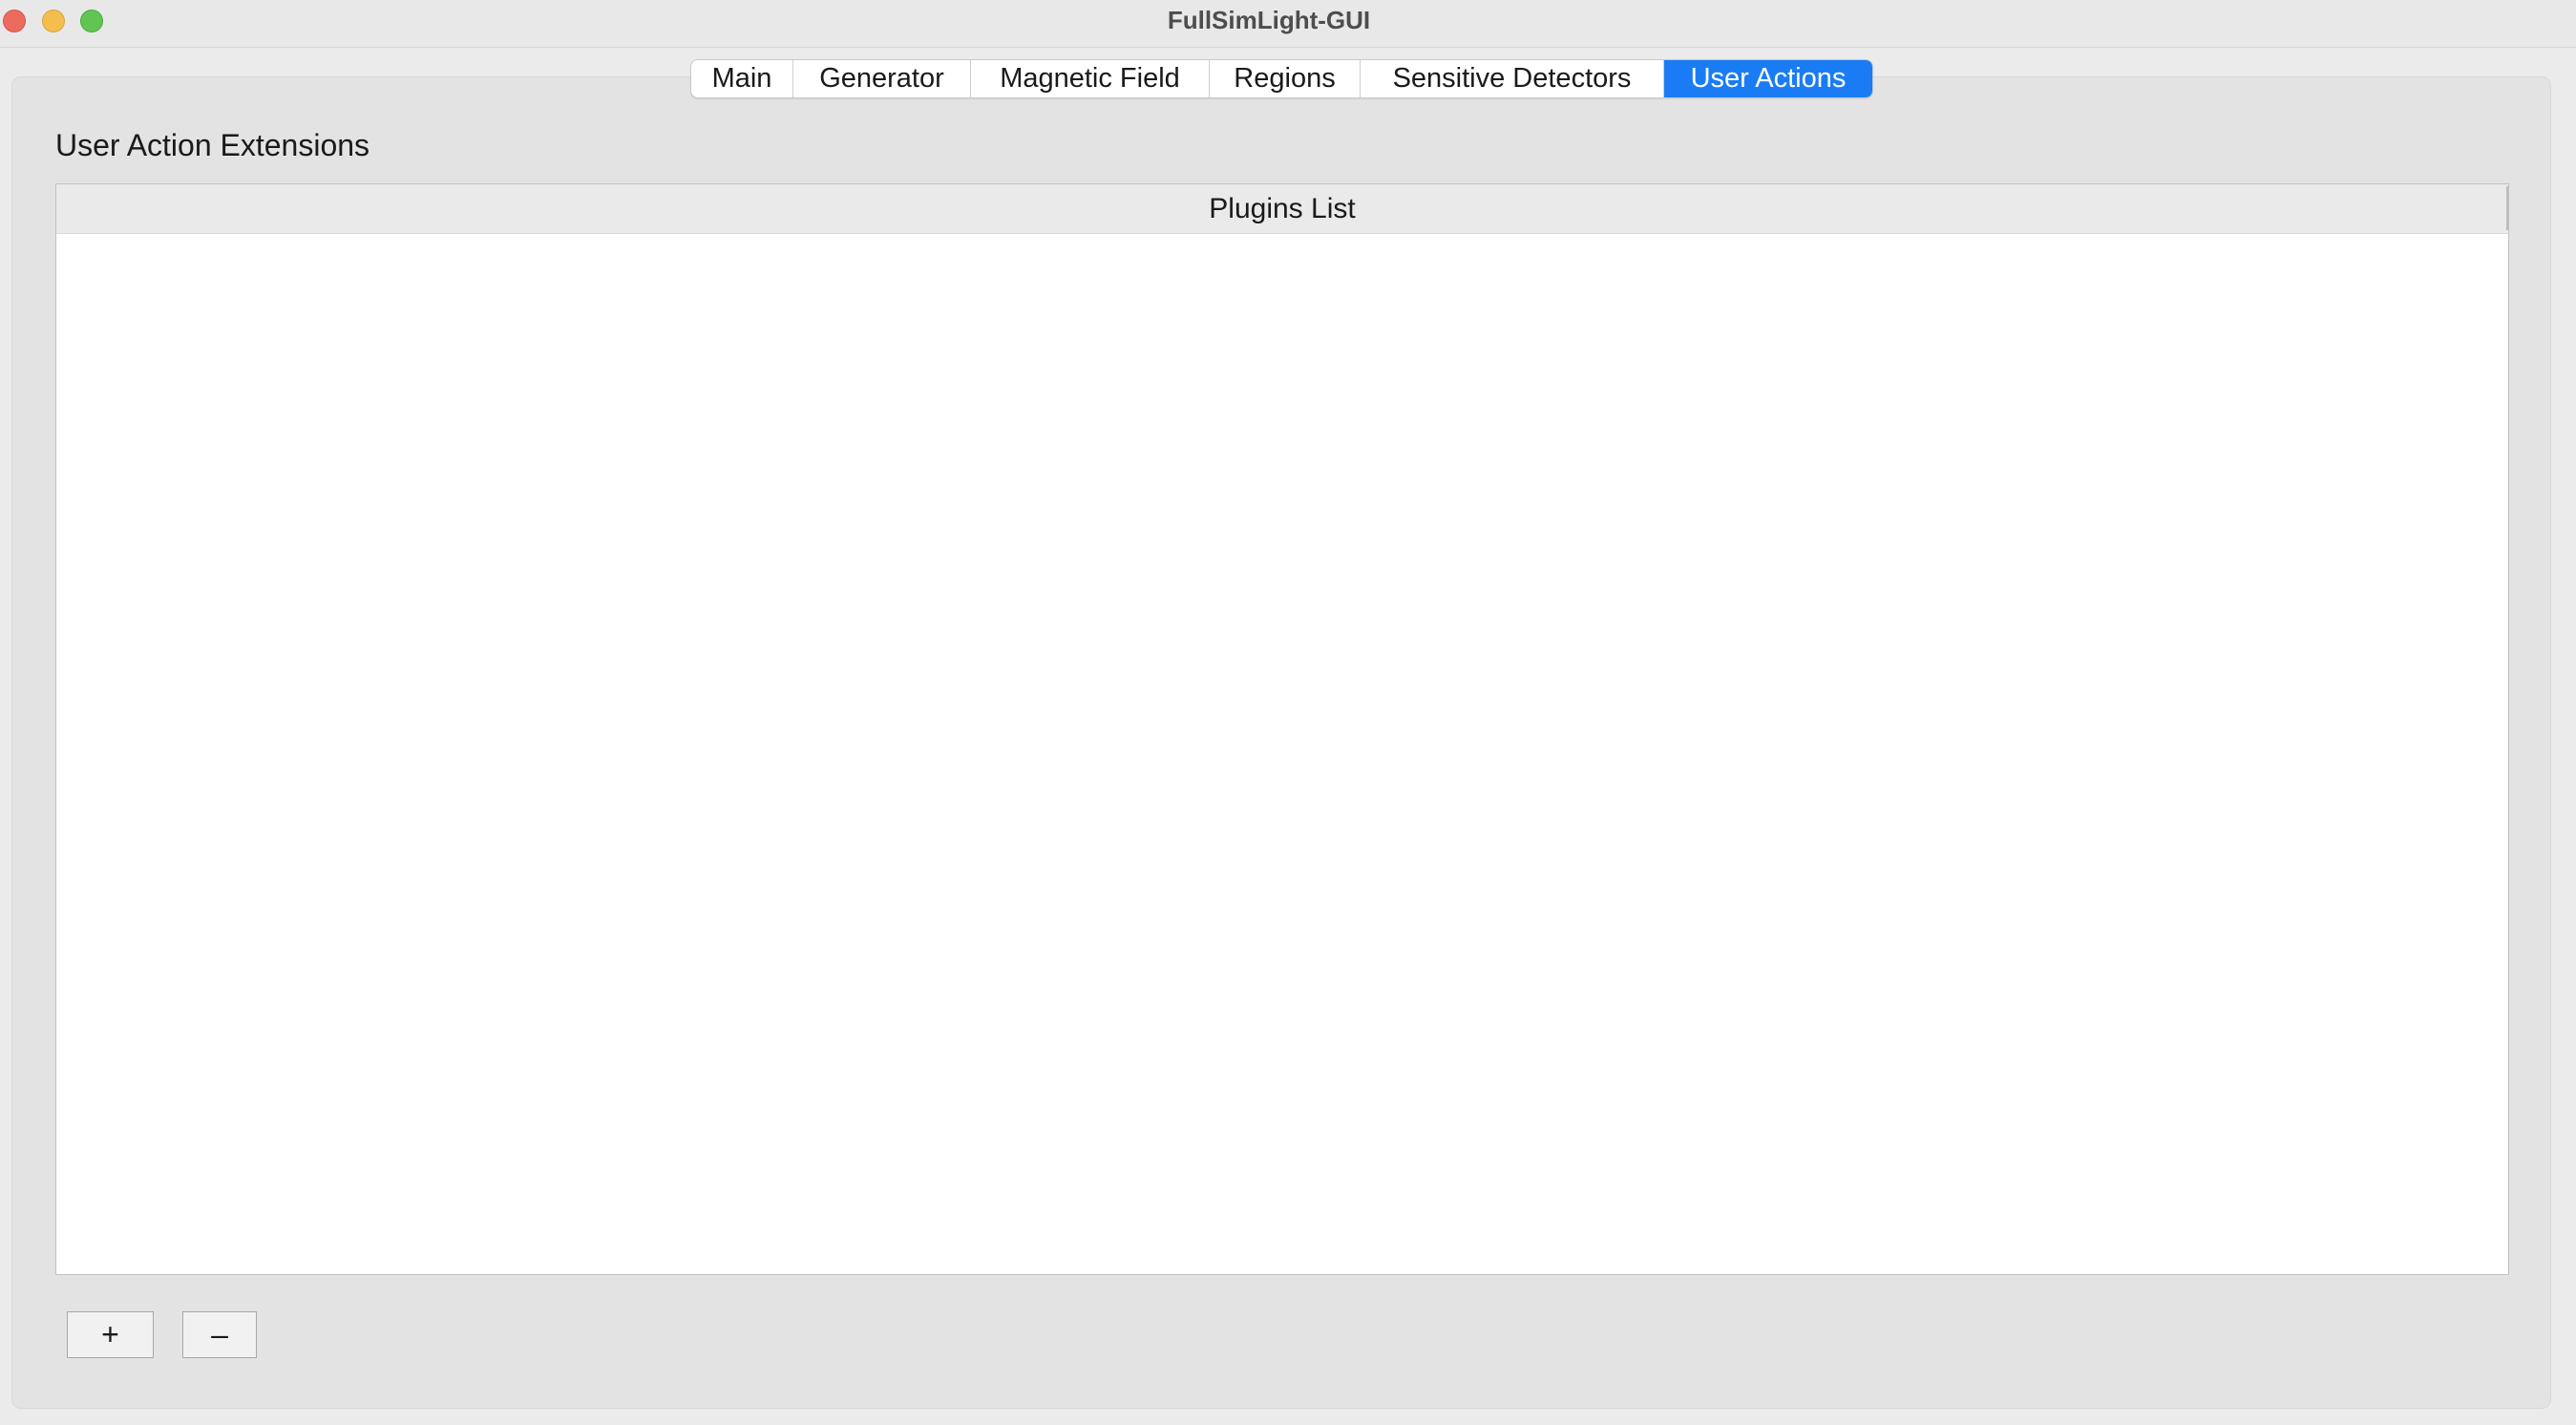  Describe the element at coordinates (1090, 78) in the screenshot. I see `tab-magnetic-field: Magnetic Field` at that location.